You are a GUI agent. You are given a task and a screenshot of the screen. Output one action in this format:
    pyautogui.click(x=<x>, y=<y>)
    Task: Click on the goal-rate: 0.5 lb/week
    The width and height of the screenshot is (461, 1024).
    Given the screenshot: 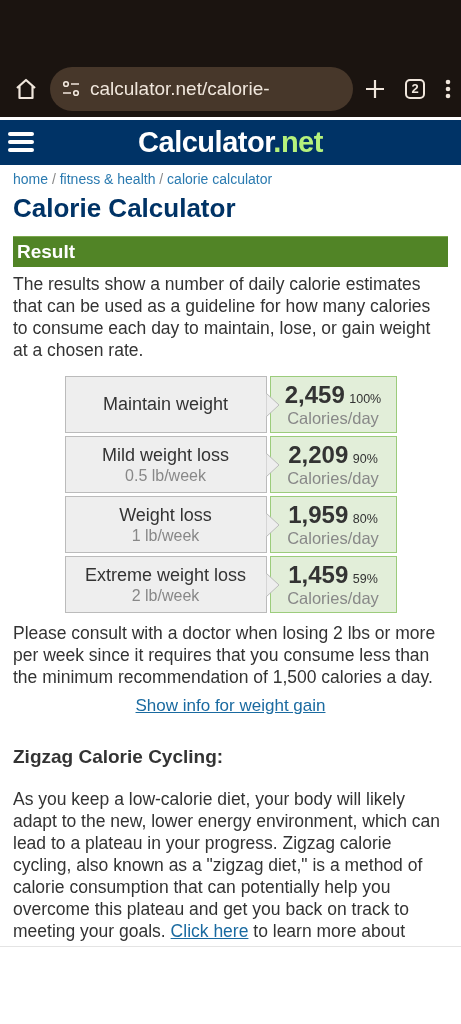 What is the action you would take?
    pyautogui.click(x=165, y=475)
    